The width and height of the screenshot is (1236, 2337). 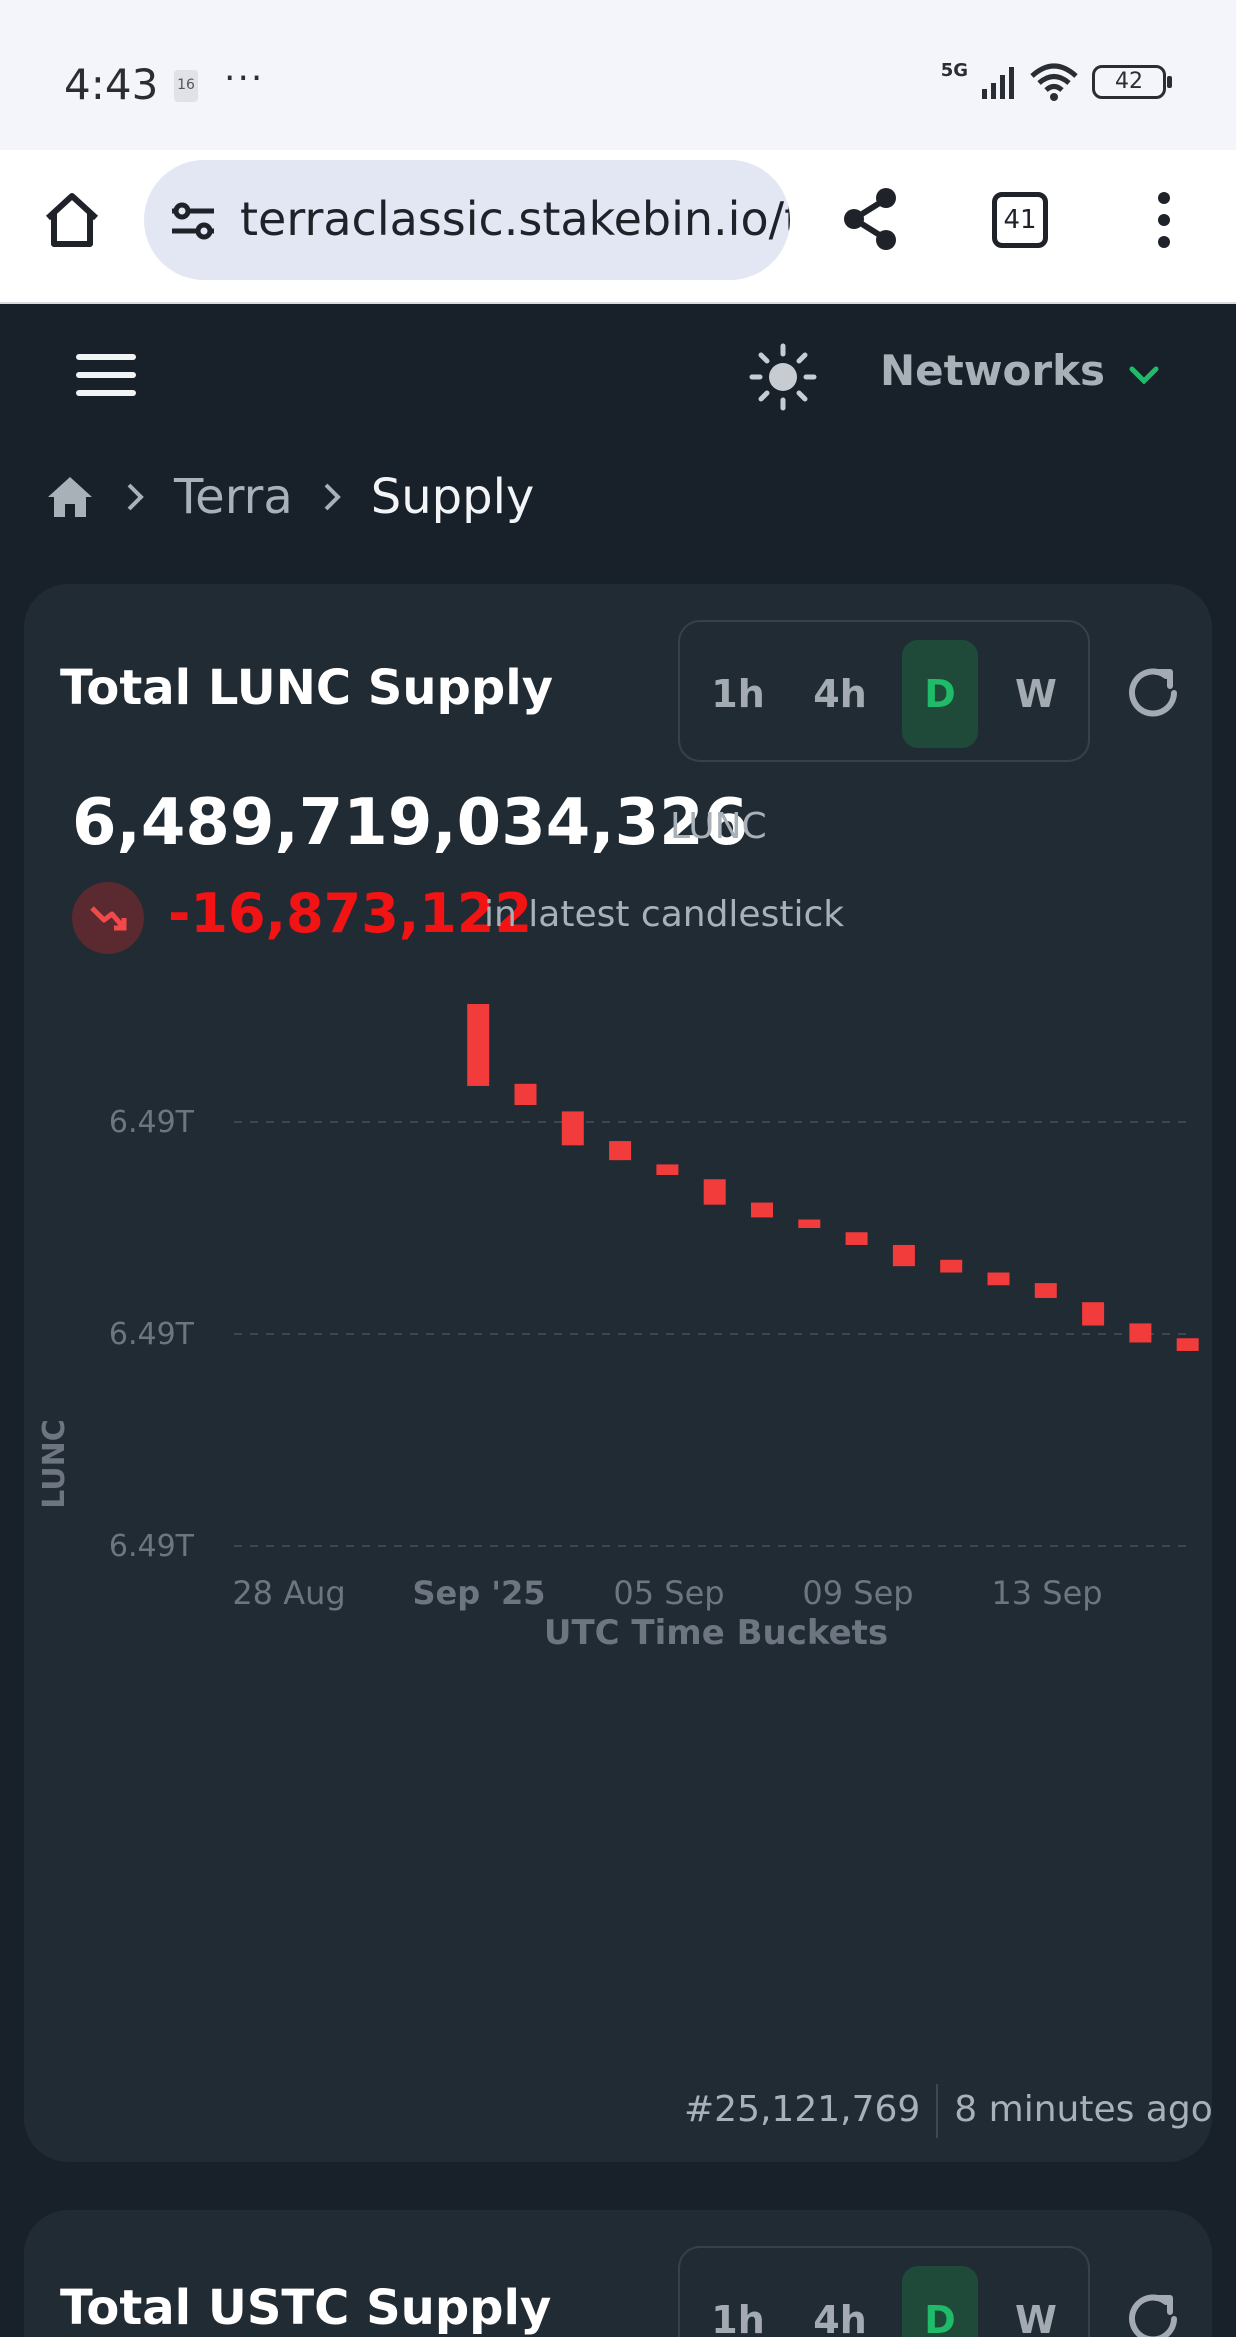 What do you see at coordinates (478, 1593) in the screenshot?
I see `x-tick-label: Sep '25` at bounding box center [478, 1593].